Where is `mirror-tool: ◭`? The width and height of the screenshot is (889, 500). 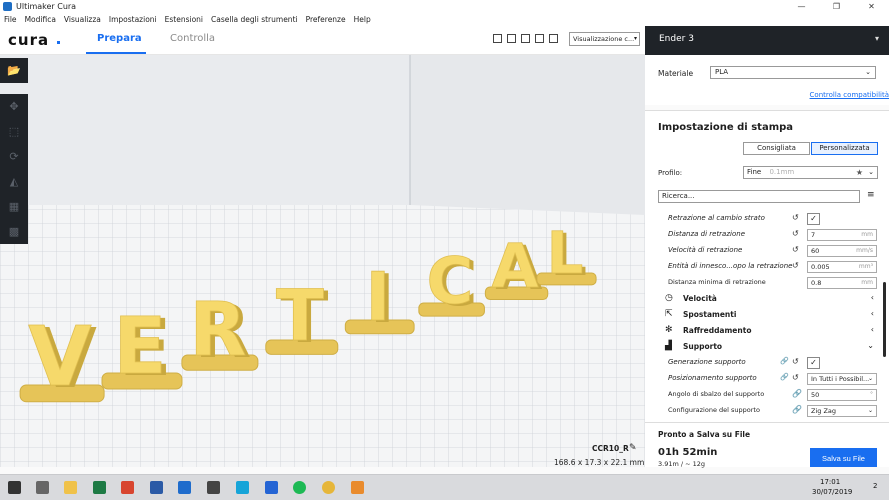
mirror-tool: ◭ is located at coordinates (14, 181).